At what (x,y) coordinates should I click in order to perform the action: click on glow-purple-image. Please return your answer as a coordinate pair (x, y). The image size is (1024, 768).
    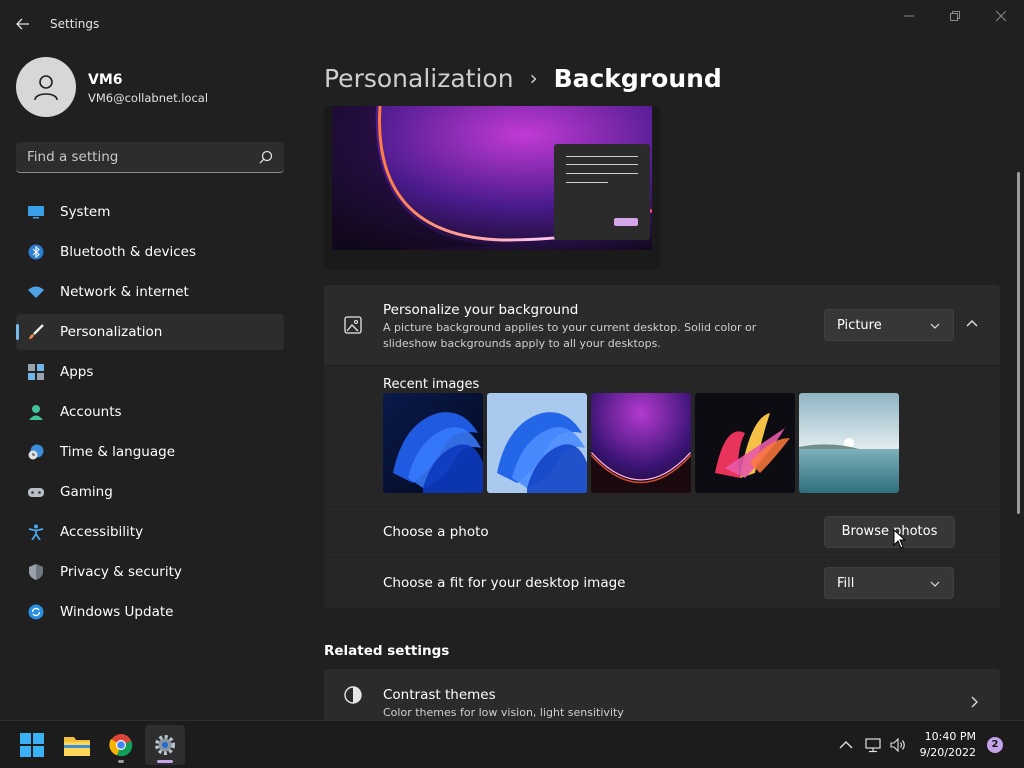
    Looking at the image, I should click on (641, 443).